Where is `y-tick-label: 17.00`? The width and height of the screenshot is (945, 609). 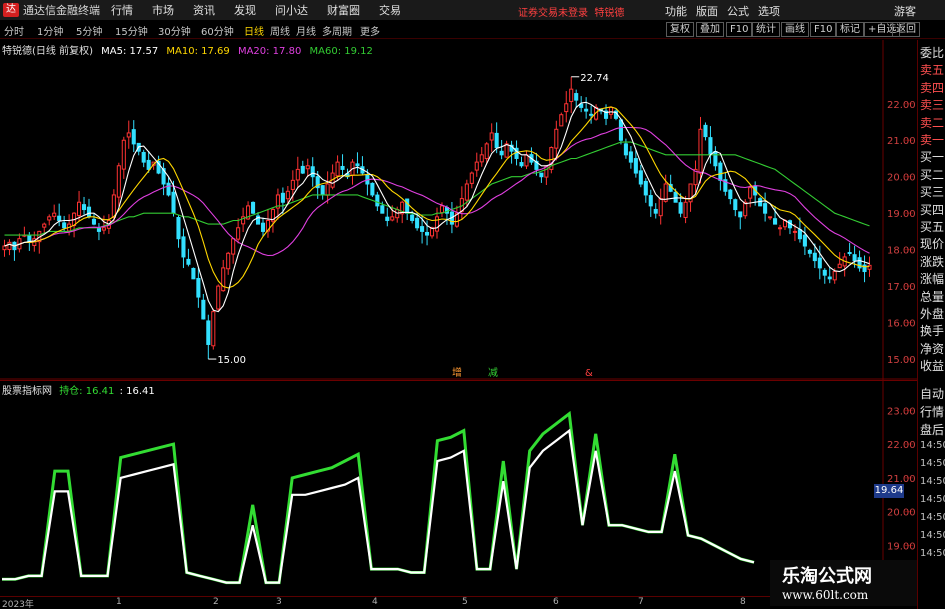
y-tick-label: 17.00 is located at coordinates (901, 287).